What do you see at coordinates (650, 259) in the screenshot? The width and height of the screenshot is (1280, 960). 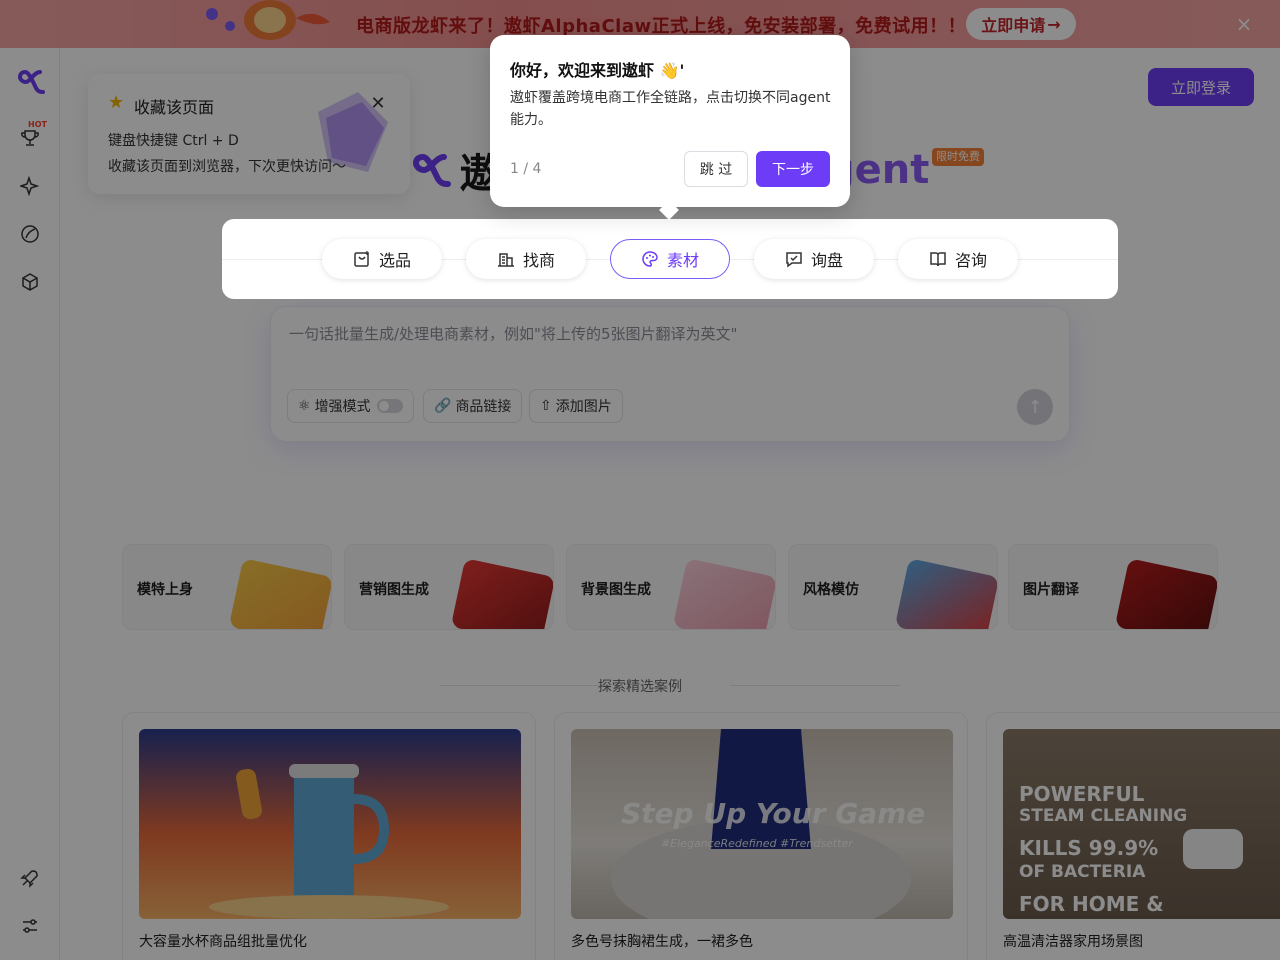 I see `palette-icon` at bounding box center [650, 259].